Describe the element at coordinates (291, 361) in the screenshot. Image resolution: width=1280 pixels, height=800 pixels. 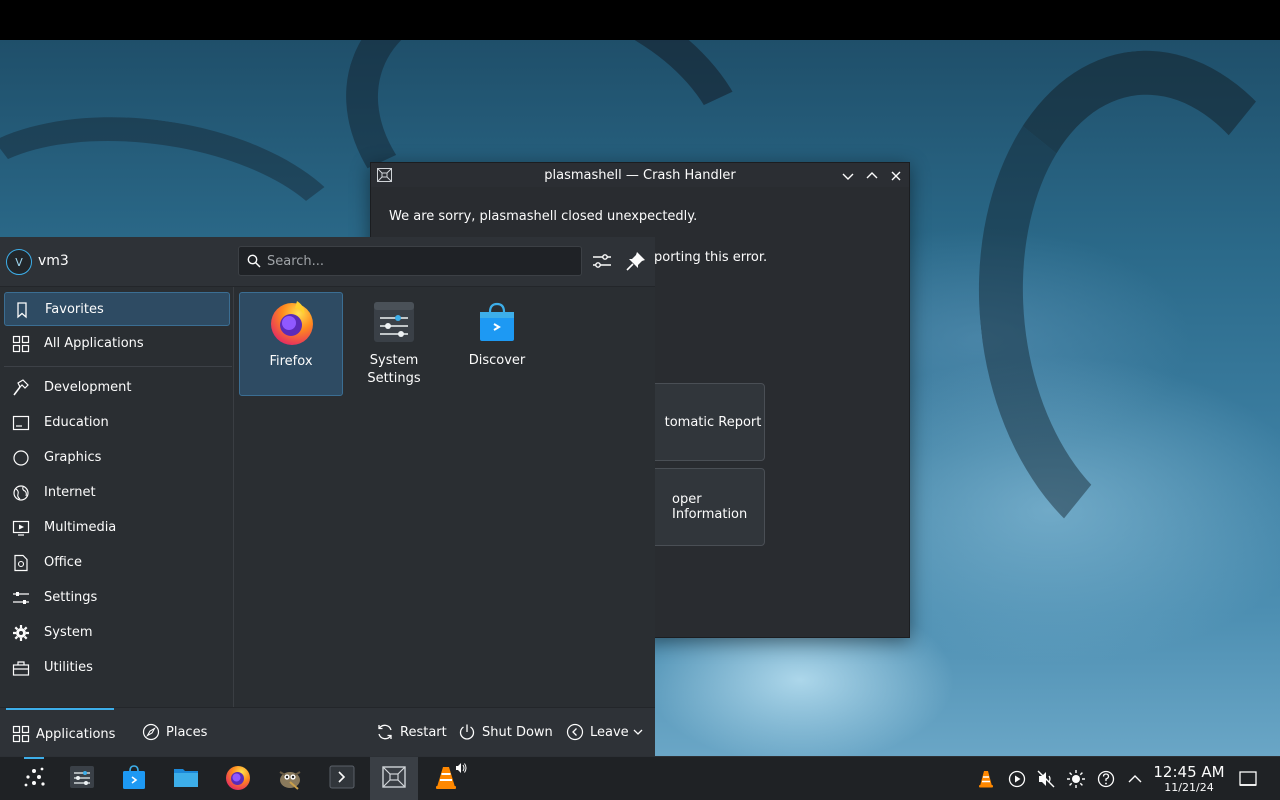
I see `app-label: Firefox` at that location.